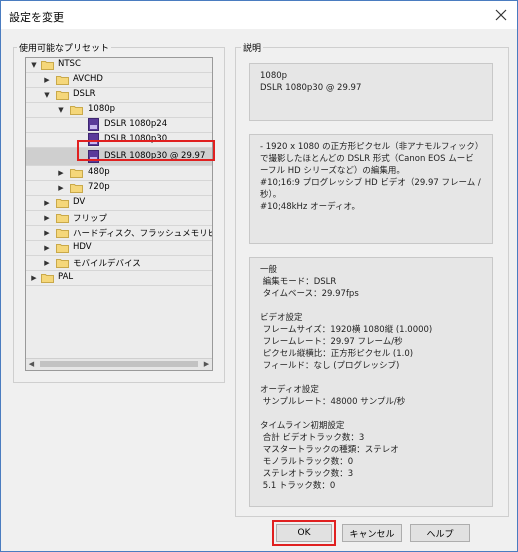 The height and width of the screenshot is (552, 518). I want to click on close-icon, so click(501, 15).